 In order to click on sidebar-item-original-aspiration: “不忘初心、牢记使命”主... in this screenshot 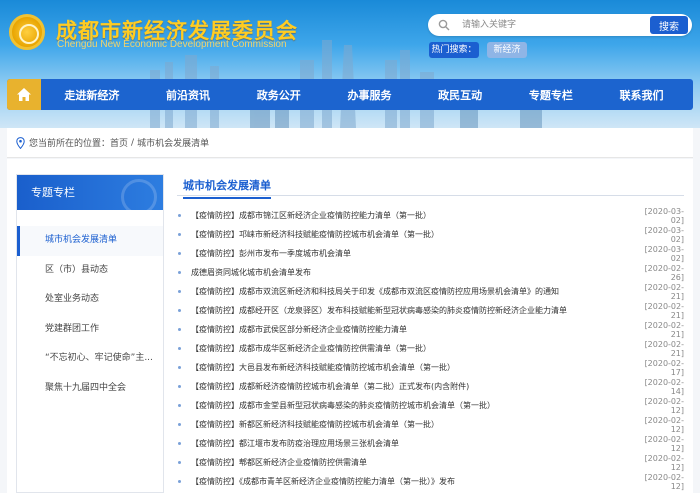, I will do `click(90, 359)`.